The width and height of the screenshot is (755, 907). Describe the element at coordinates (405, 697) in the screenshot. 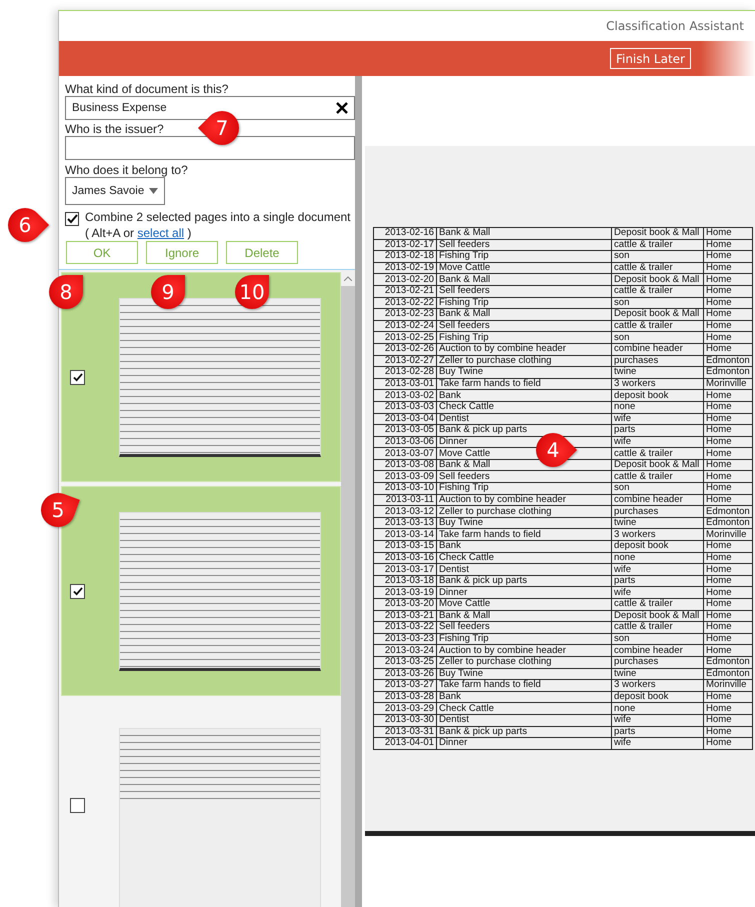

I see `table-cell: 2013-03-28` at that location.